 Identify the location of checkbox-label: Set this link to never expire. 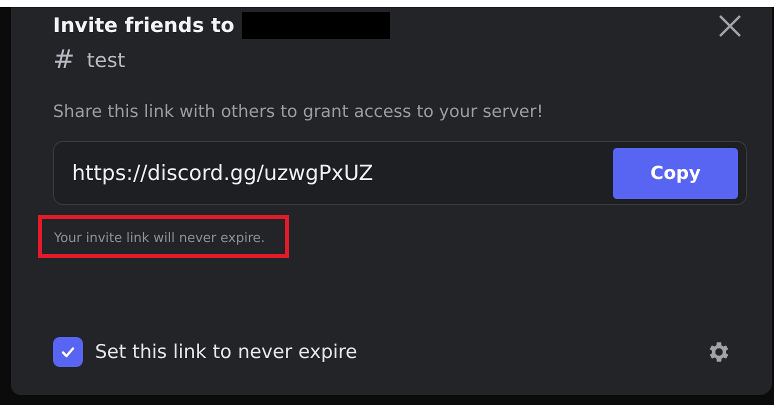
(226, 352).